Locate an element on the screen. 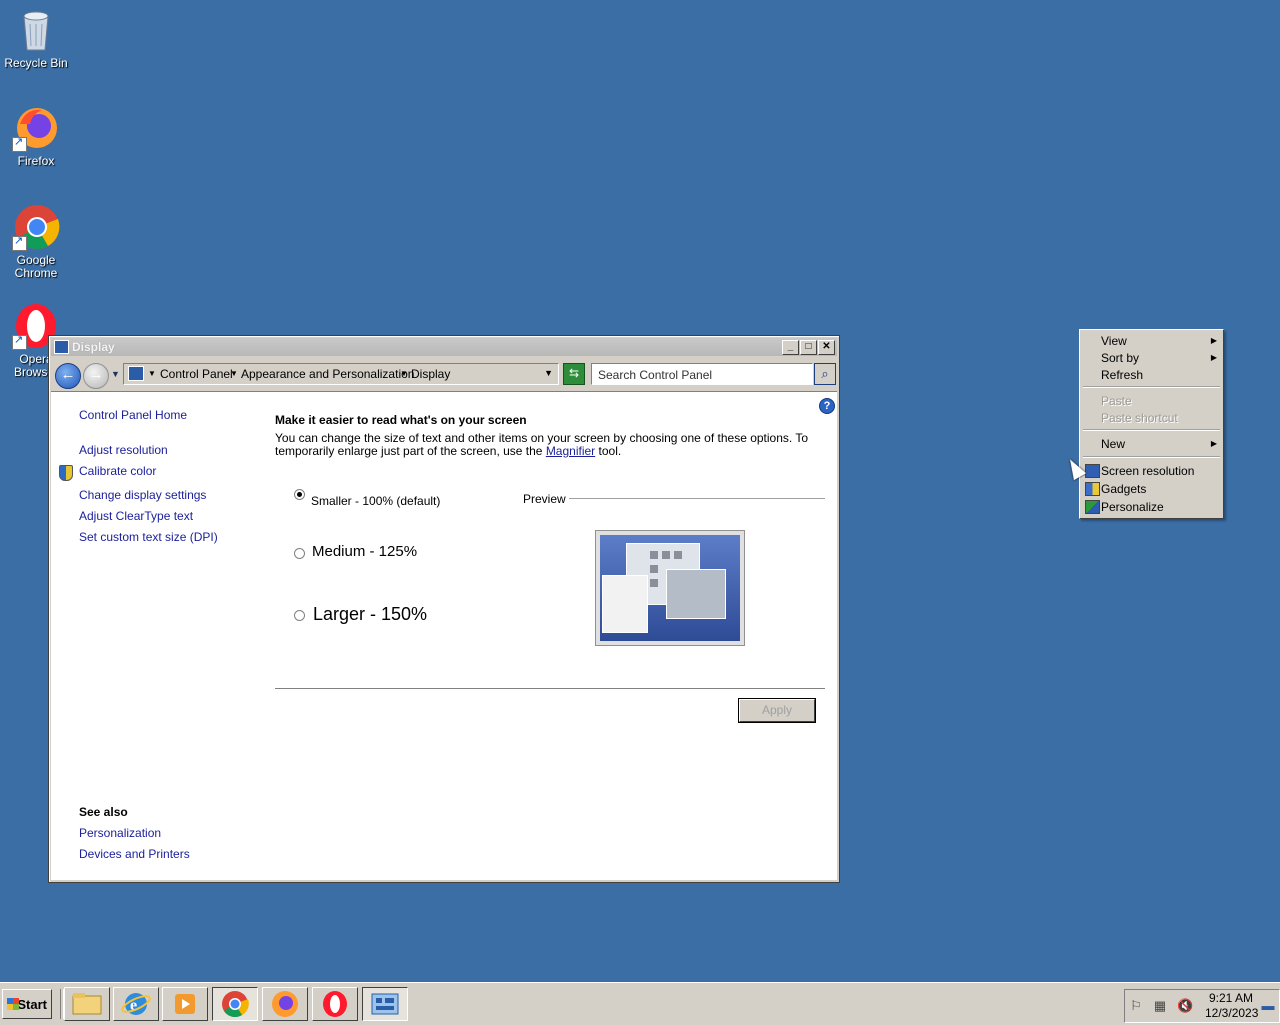 Image resolution: width=1280 pixels, height=1025 pixels. menu-item-new: New is located at coordinates (1113, 444).